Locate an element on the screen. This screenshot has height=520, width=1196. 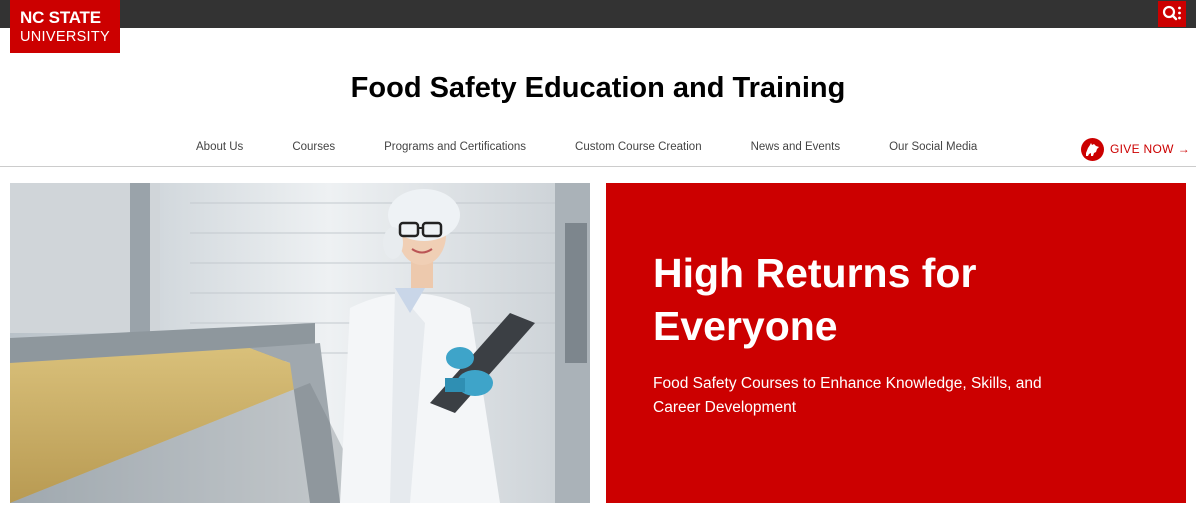
nc-state-logo: NC STATE UNIVERSITY is located at coordinates (65, 26).